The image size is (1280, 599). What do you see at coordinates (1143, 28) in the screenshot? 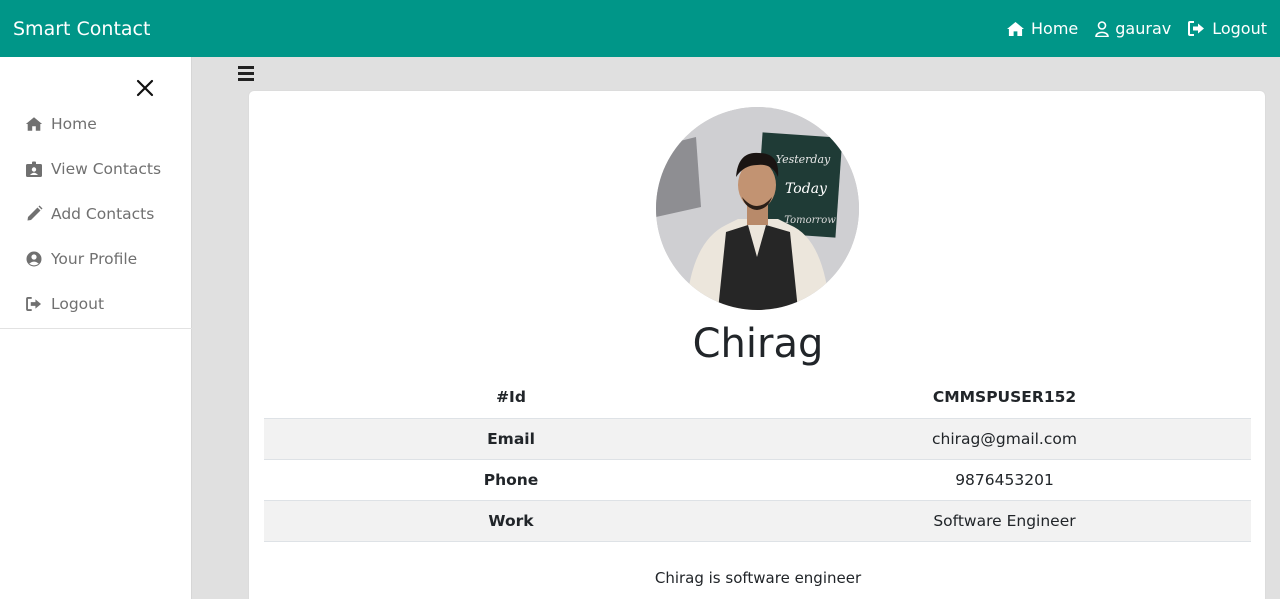
I see `nav-user-label: gaurav` at bounding box center [1143, 28].